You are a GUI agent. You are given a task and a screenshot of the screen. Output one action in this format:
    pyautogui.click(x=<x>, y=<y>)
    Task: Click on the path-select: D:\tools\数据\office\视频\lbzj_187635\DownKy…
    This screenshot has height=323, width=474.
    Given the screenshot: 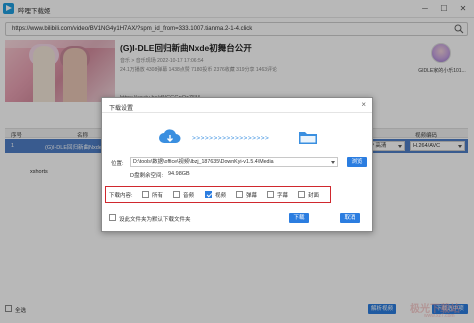 What is the action you would take?
    pyautogui.click(x=234, y=162)
    